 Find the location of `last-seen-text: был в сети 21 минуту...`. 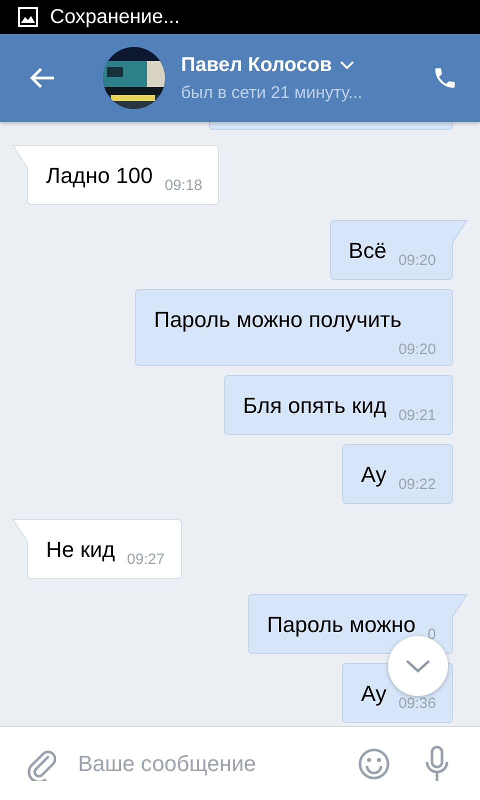

last-seen-text: был в сети 21 минуту... is located at coordinates (272, 92).